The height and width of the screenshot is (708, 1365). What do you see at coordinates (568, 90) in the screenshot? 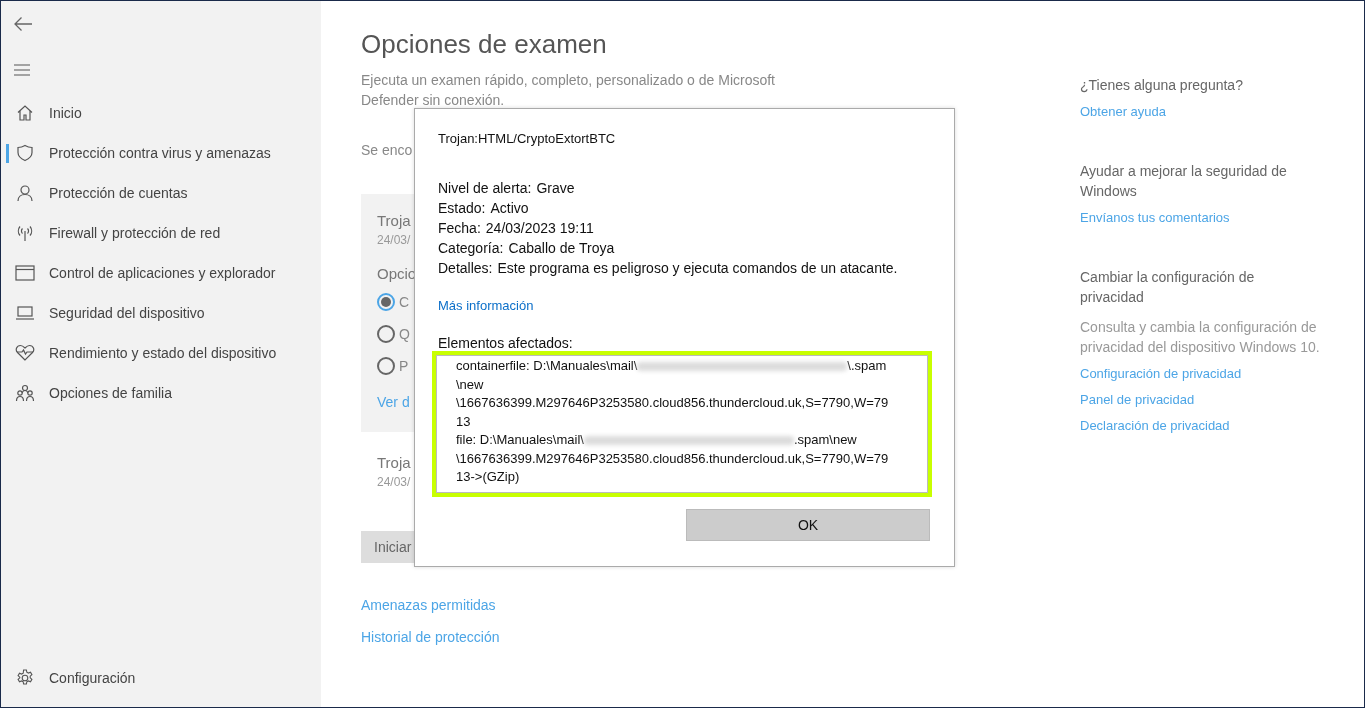
I see `page-description: Ejecuta un examen rápido, completo, personalizado o de Microsoft Defender sin conexión.` at bounding box center [568, 90].